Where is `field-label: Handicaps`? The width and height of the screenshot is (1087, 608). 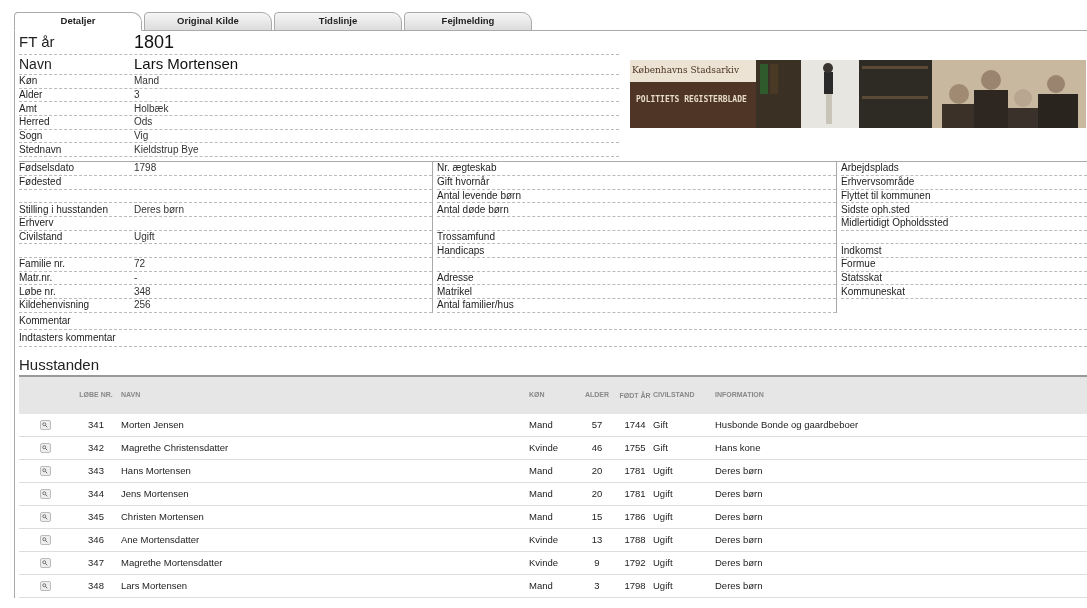 field-label: Handicaps is located at coordinates (461, 250).